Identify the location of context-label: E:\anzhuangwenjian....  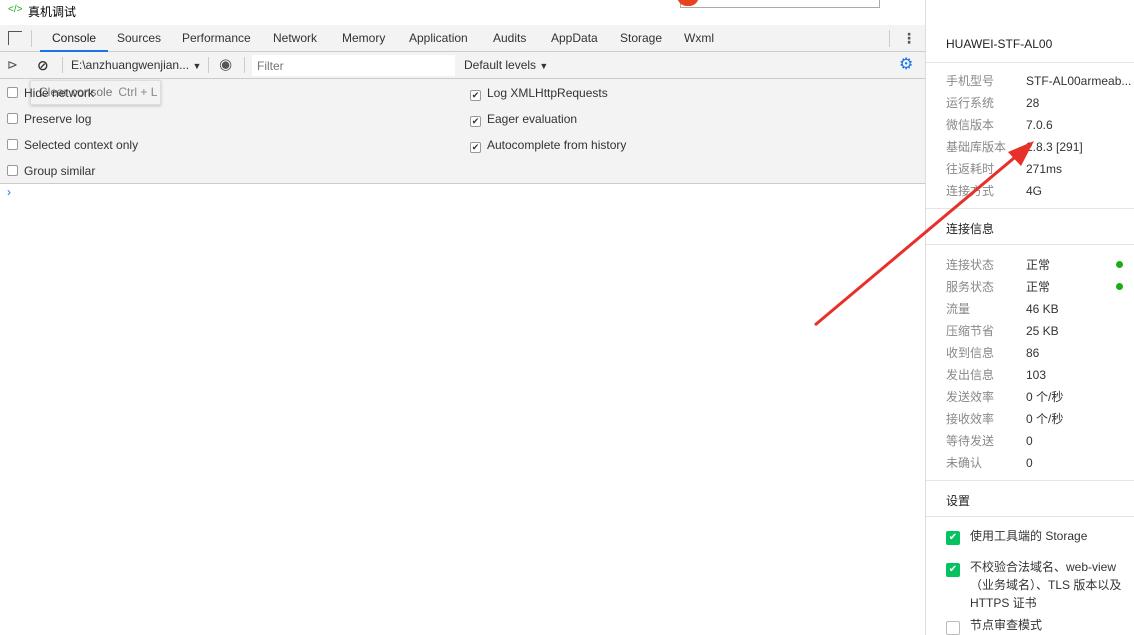
(130, 65).